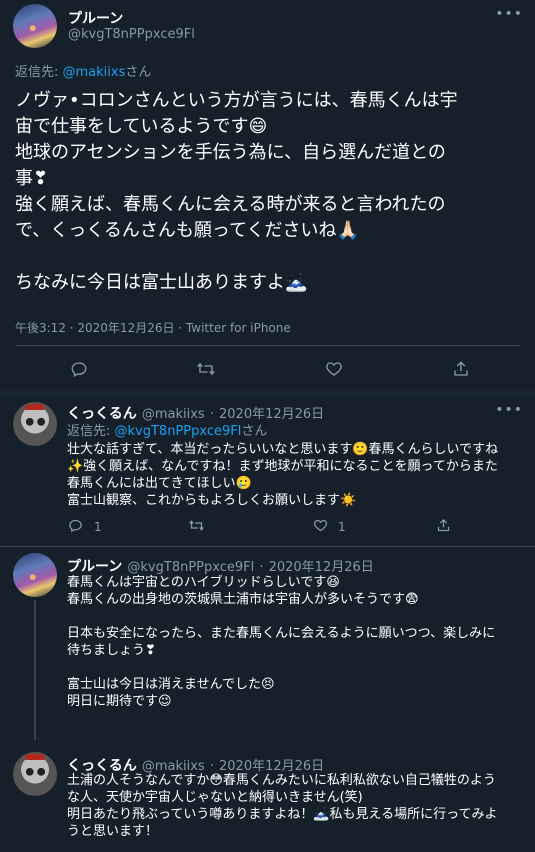 This screenshot has height=852, width=535. Describe the element at coordinates (203, 582) in the screenshot. I see `tweet-line: 春馬くんは宇宙とのハイブリッドらしいです😆` at that location.